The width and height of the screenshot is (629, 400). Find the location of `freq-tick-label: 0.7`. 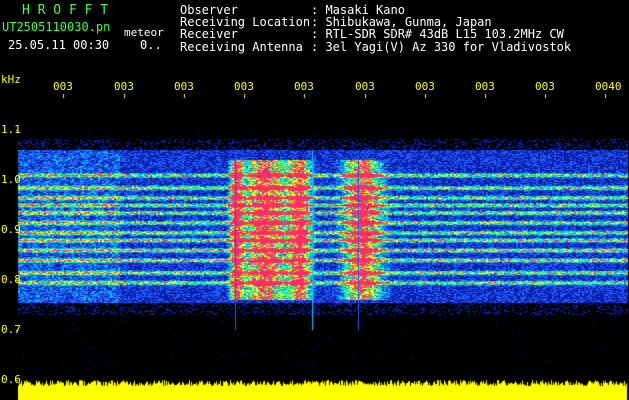

freq-tick-label: 0.7 is located at coordinates (11, 329).